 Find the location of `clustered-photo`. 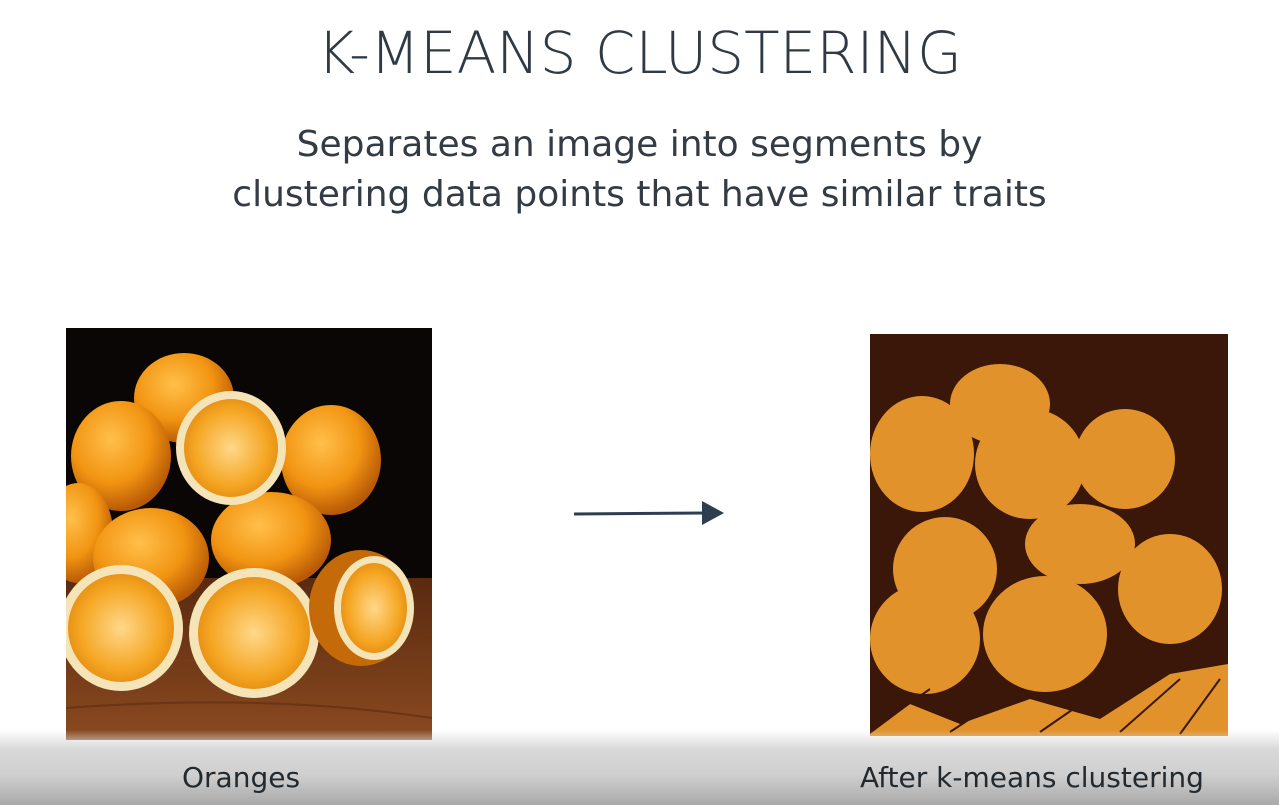

clustered-photo is located at coordinates (1049, 535).